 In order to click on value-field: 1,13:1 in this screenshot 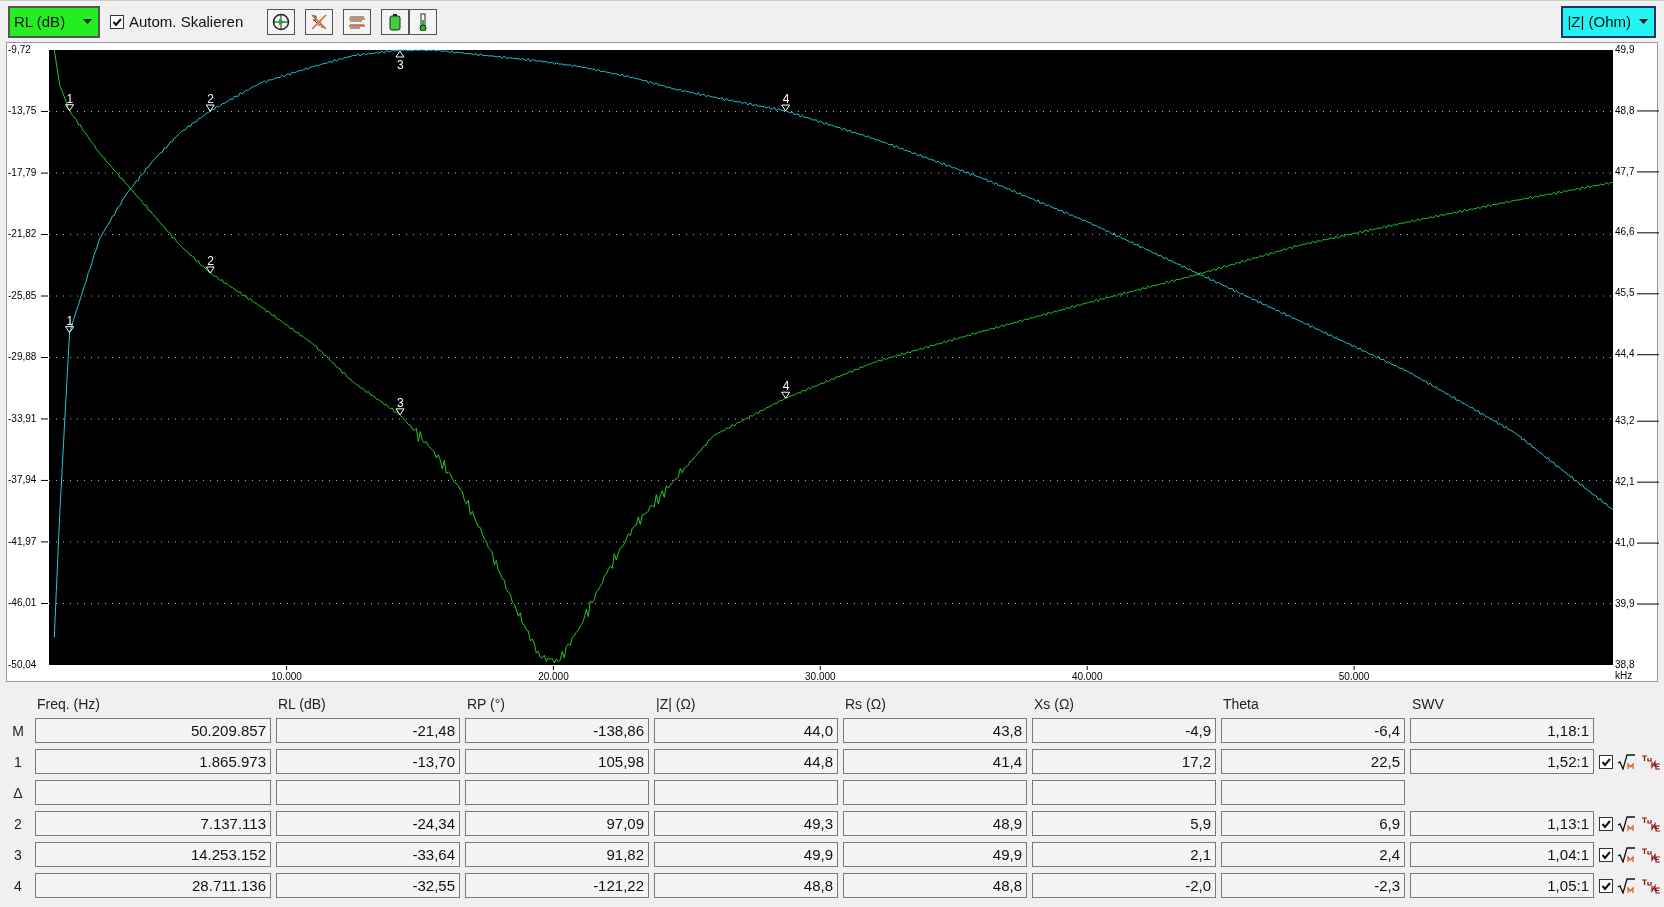, I will do `click(1502, 823)`.